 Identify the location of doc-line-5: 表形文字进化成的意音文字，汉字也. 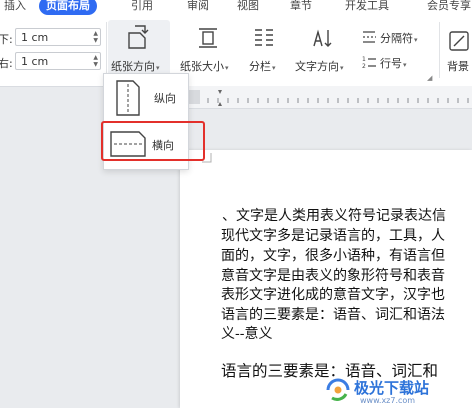
(333, 295).